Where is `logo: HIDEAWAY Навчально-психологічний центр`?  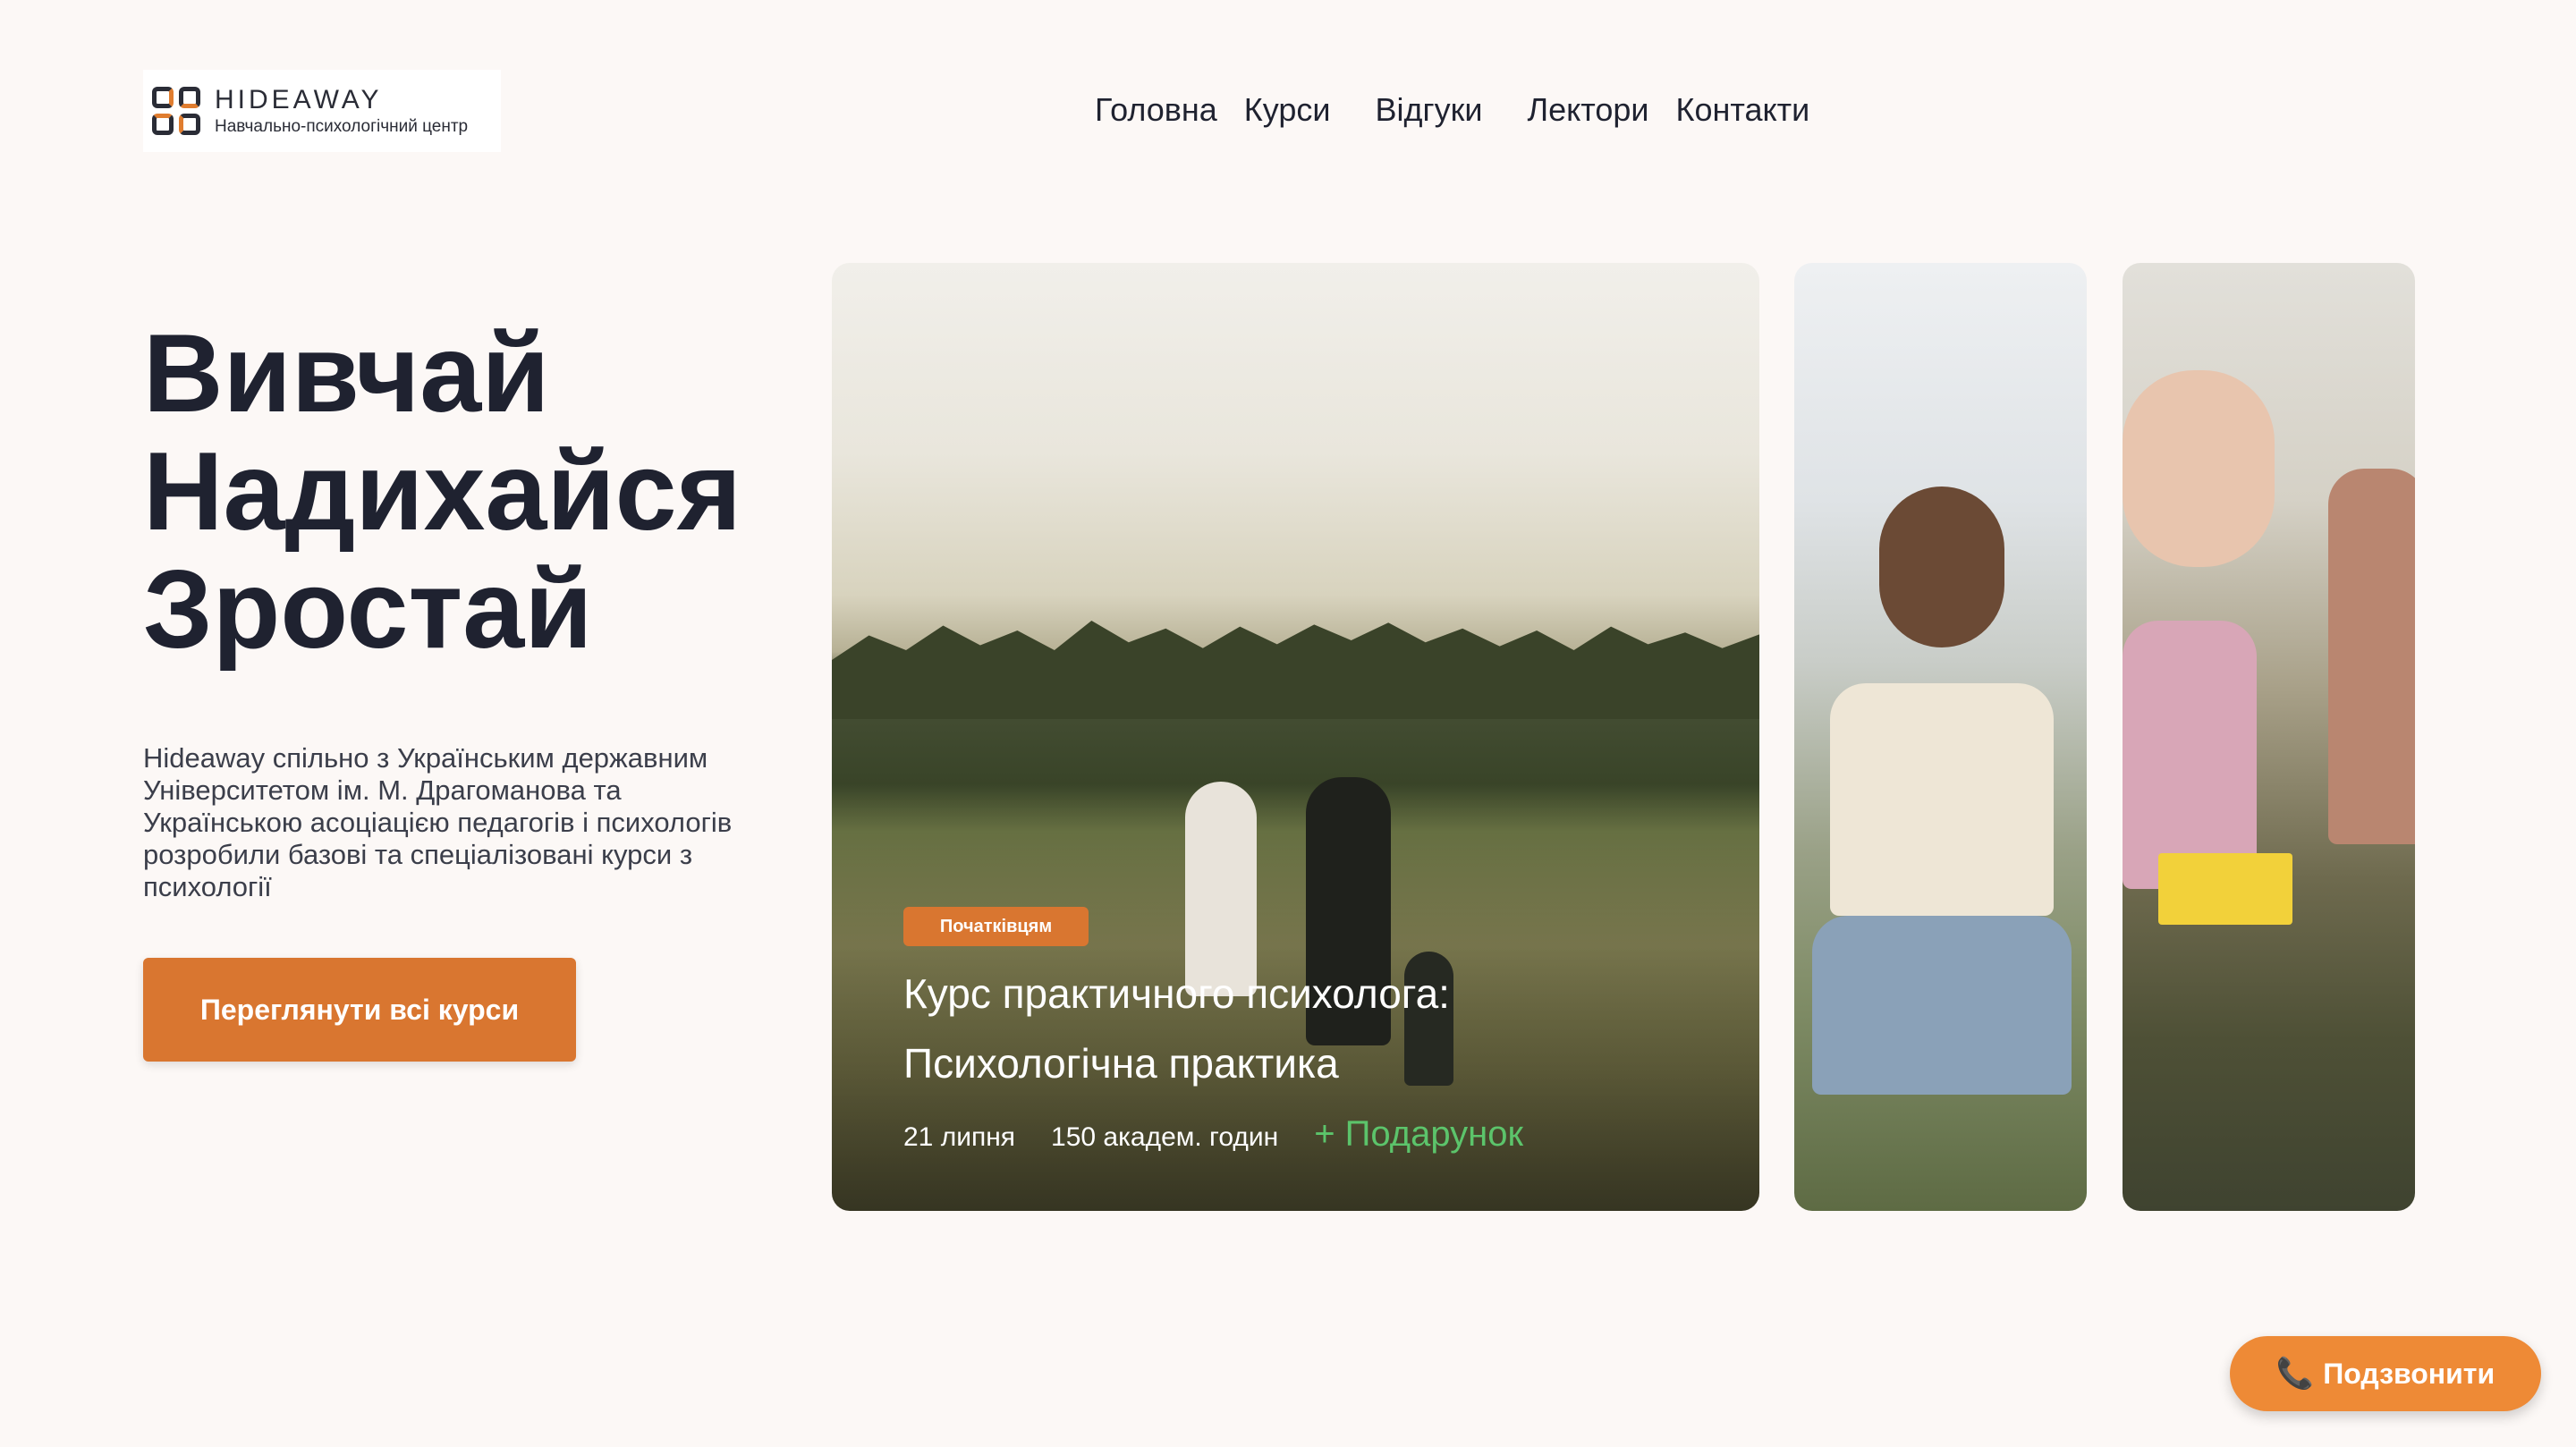 logo: HIDEAWAY Навчально-психологічний центр is located at coordinates (322, 111).